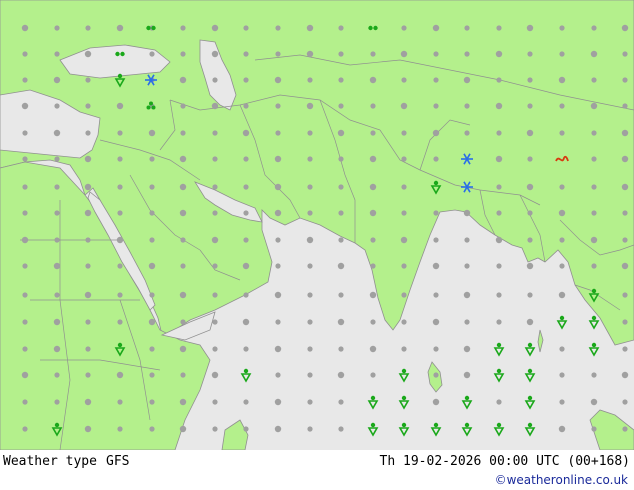 This screenshot has height=490, width=634. What do you see at coordinates (118, 461) in the screenshot?
I see `model-label: GFS` at bounding box center [118, 461].